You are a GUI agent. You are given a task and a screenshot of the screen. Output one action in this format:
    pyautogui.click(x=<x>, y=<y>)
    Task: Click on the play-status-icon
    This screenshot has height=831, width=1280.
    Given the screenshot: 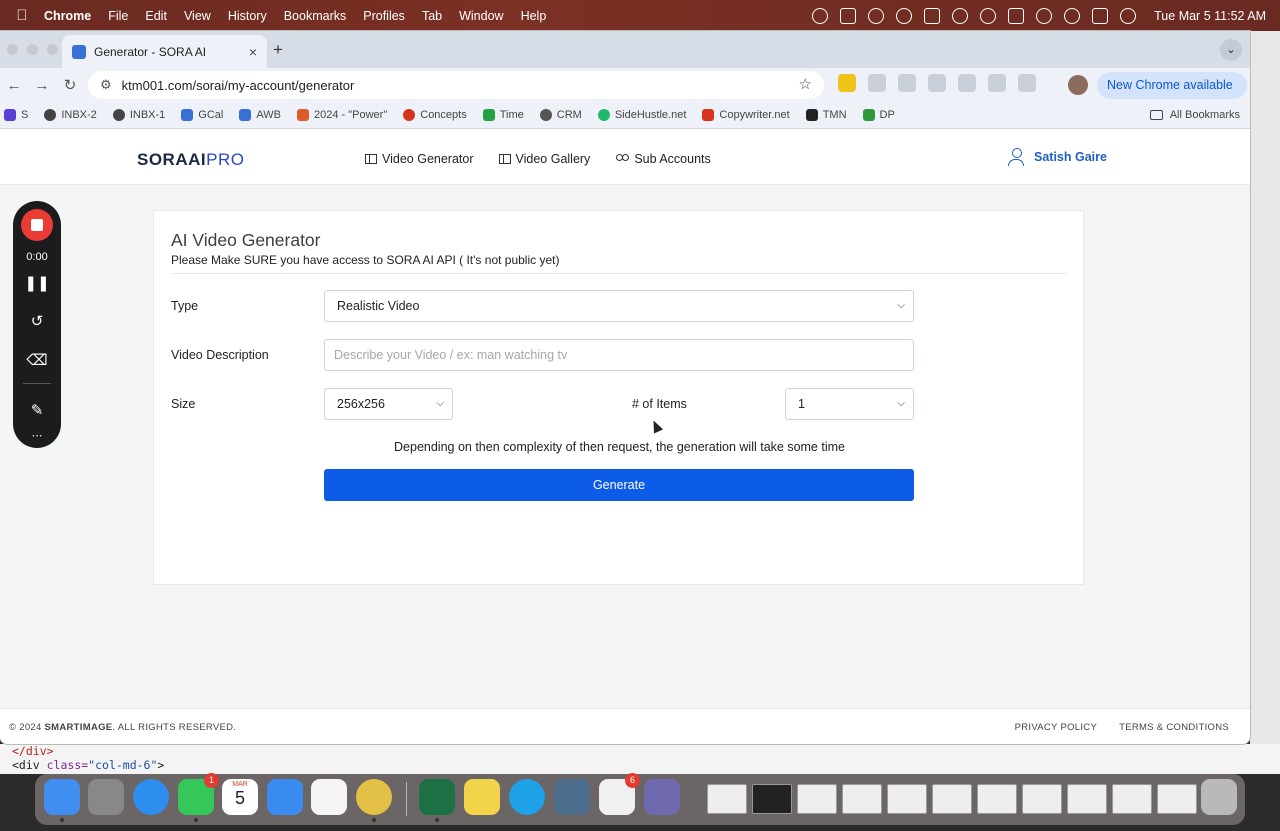 What is the action you would take?
    pyautogui.click(x=960, y=15)
    